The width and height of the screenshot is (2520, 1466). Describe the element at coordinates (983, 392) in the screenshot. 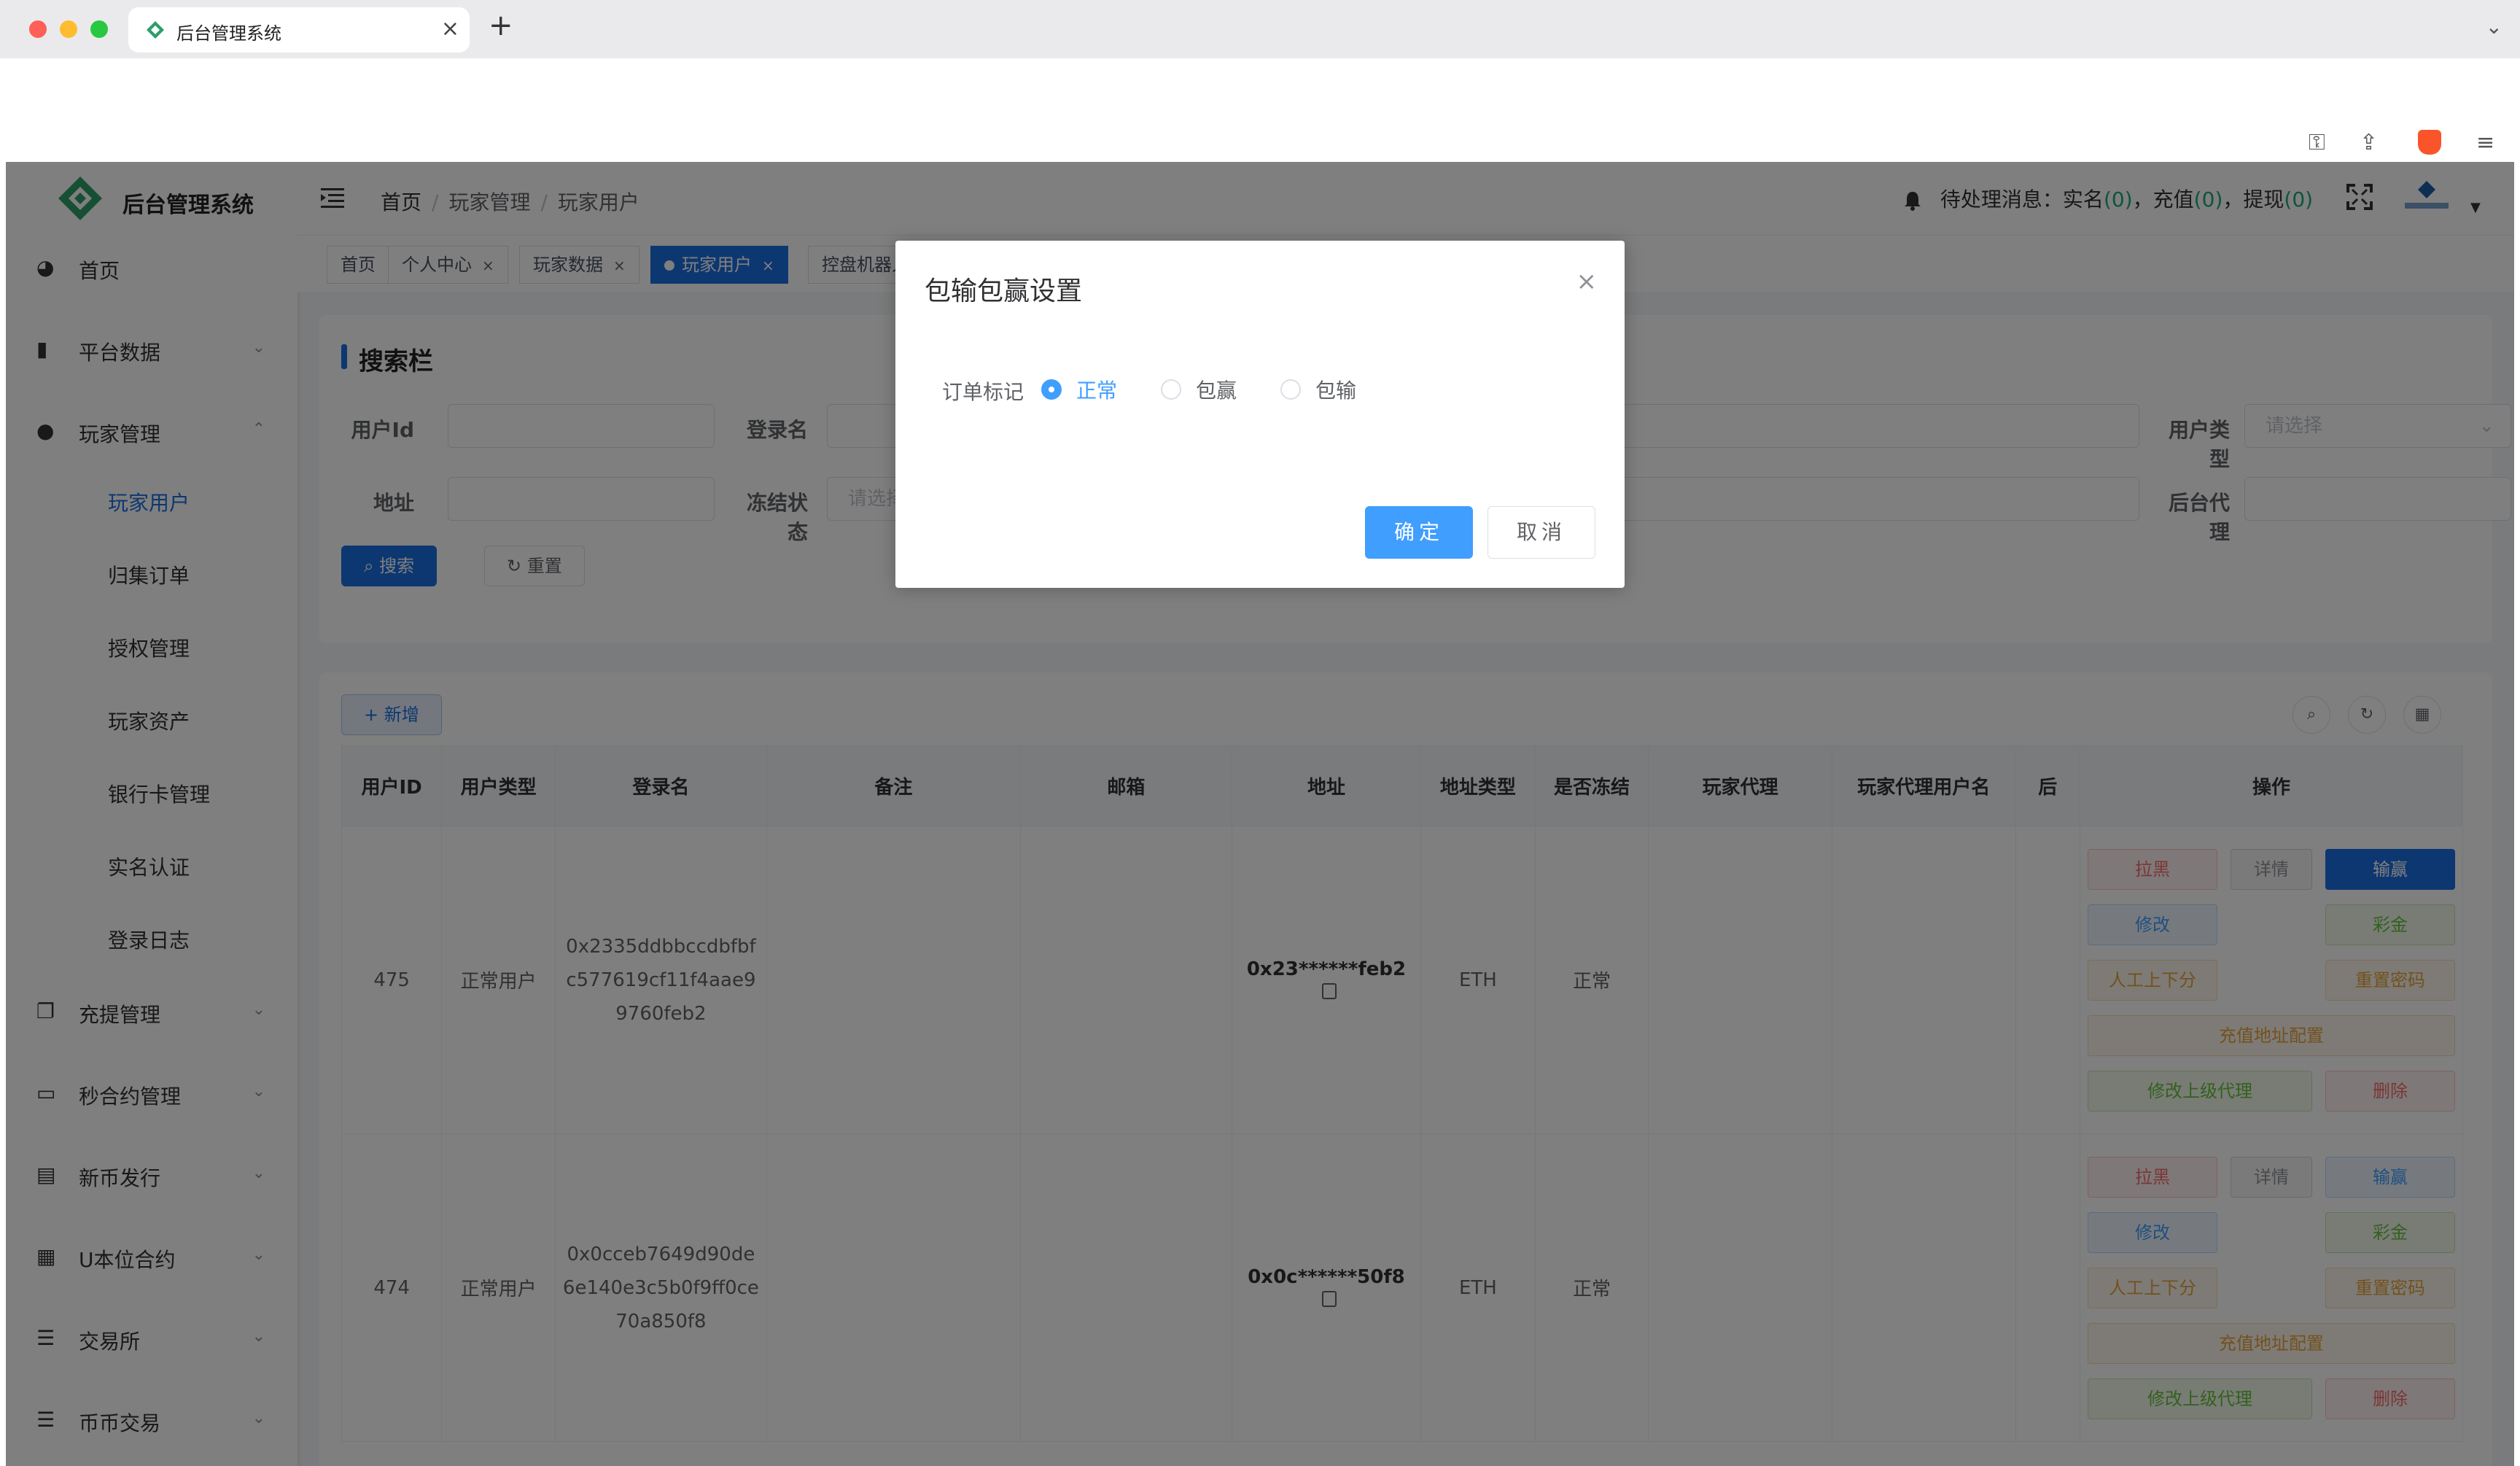

I see `order-mark-label: 订单标记` at that location.